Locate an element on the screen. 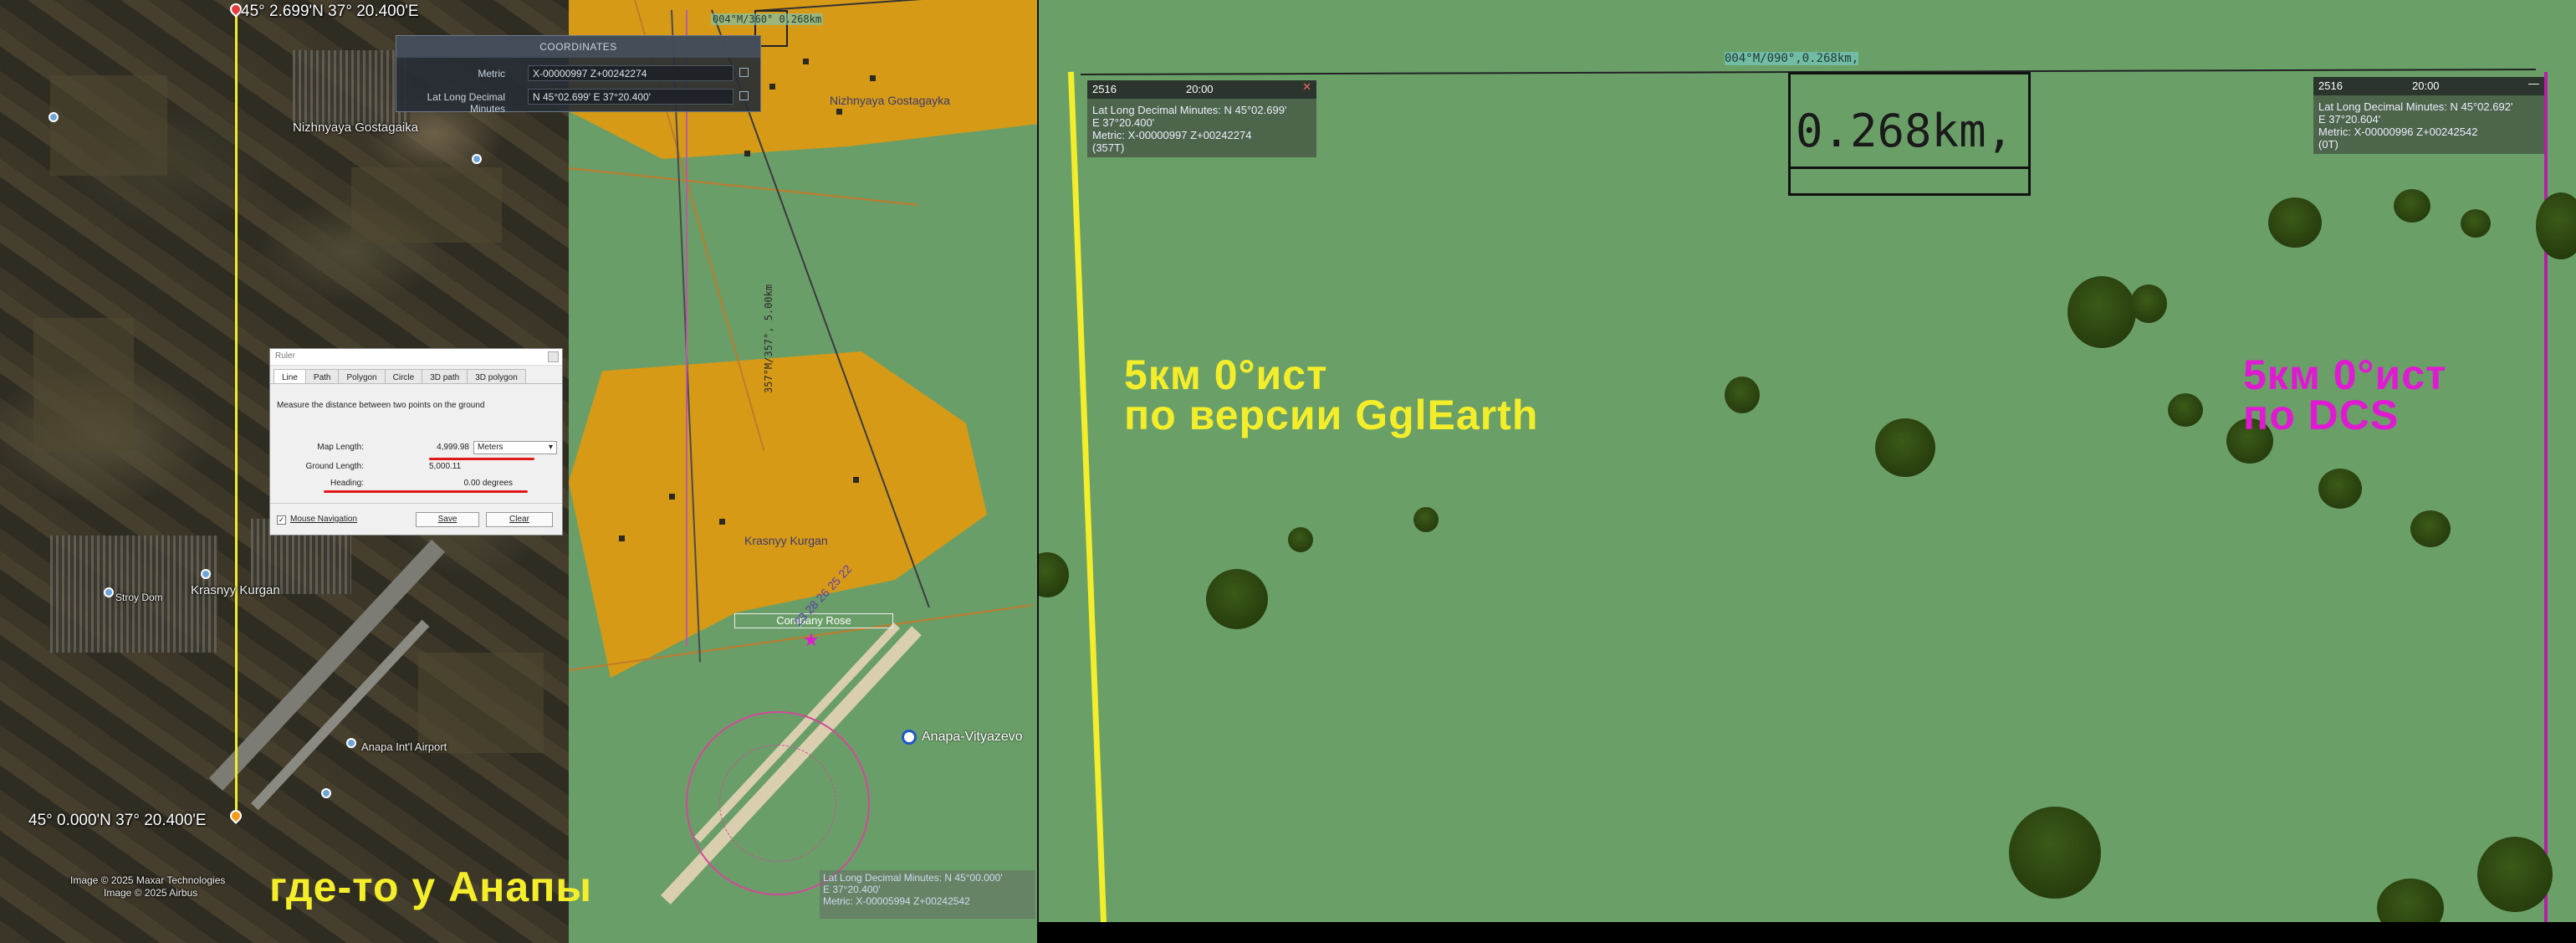 The height and width of the screenshot is (943, 2576). minimize-icon: — is located at coordinates (2533, 83).